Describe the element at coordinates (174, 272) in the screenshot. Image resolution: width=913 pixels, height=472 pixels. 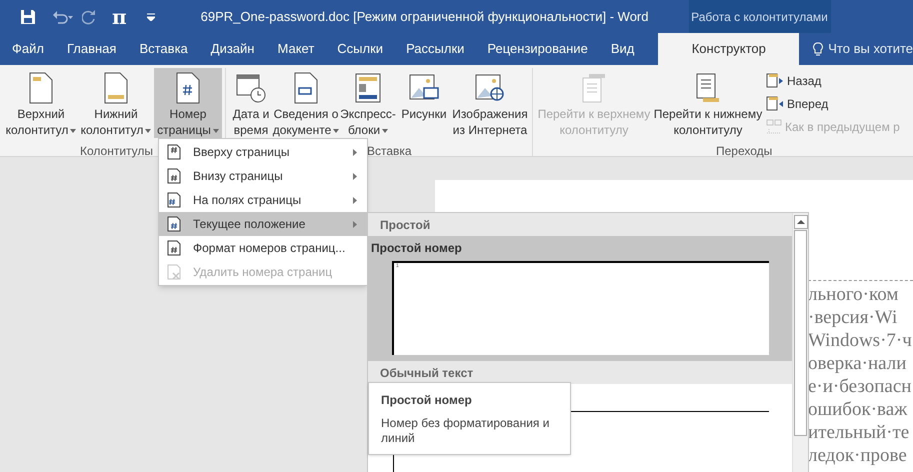
I see `remove-number-icon` at that location.